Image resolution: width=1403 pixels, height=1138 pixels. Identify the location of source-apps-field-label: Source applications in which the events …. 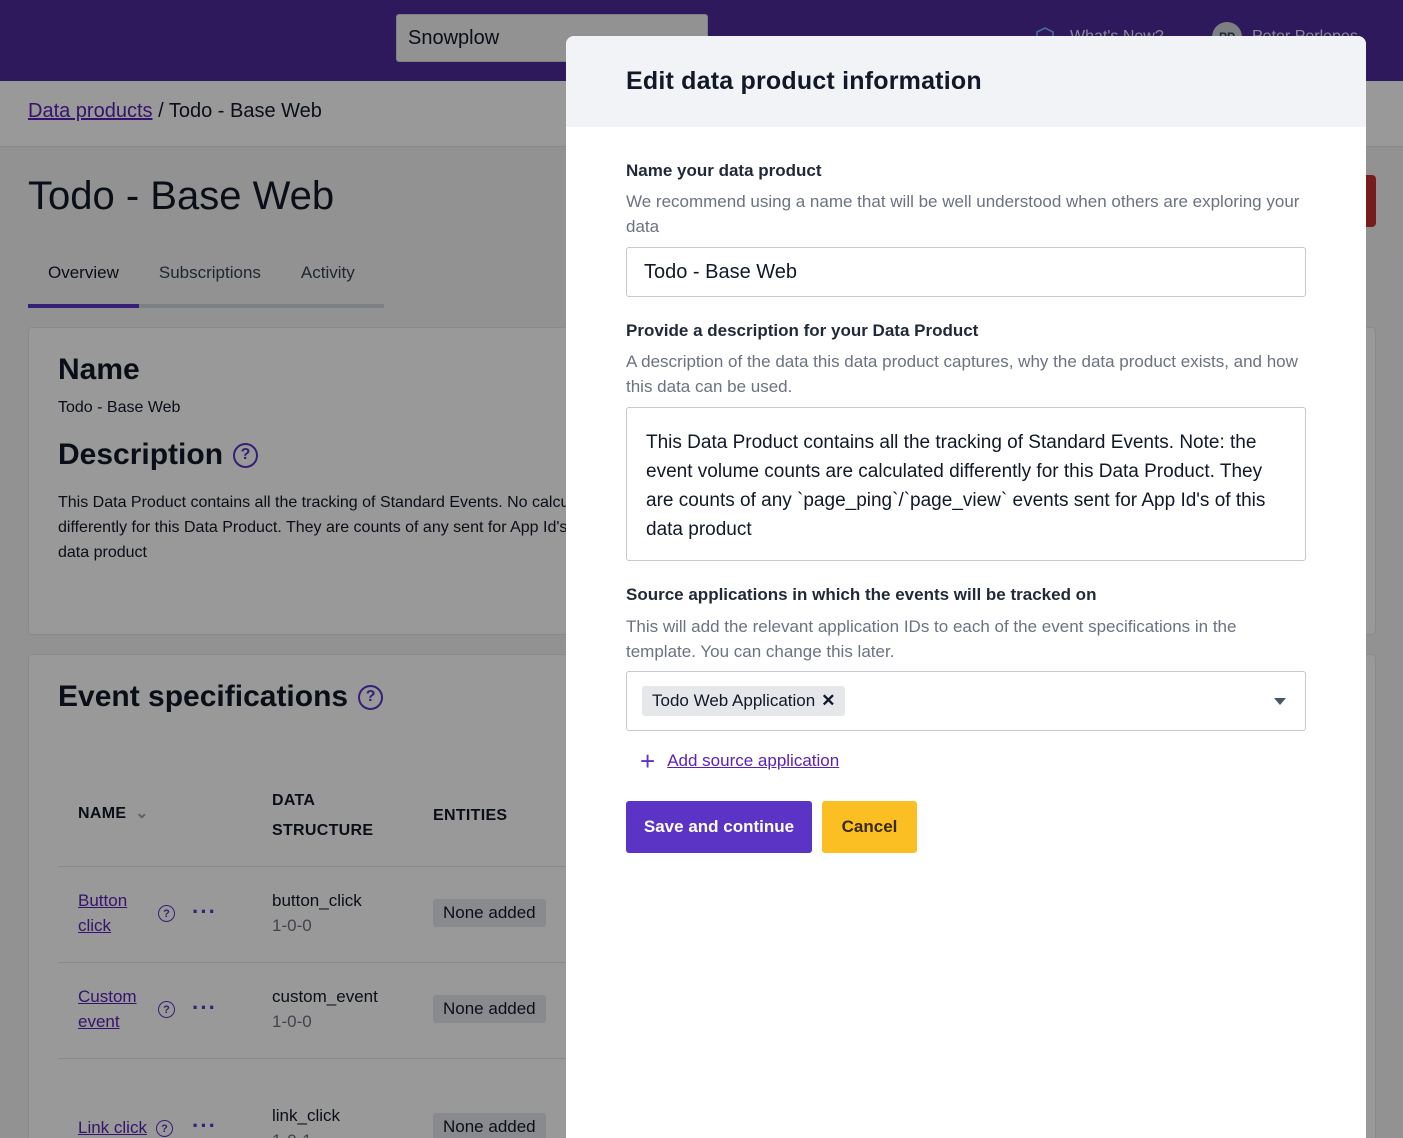
(861, 594).